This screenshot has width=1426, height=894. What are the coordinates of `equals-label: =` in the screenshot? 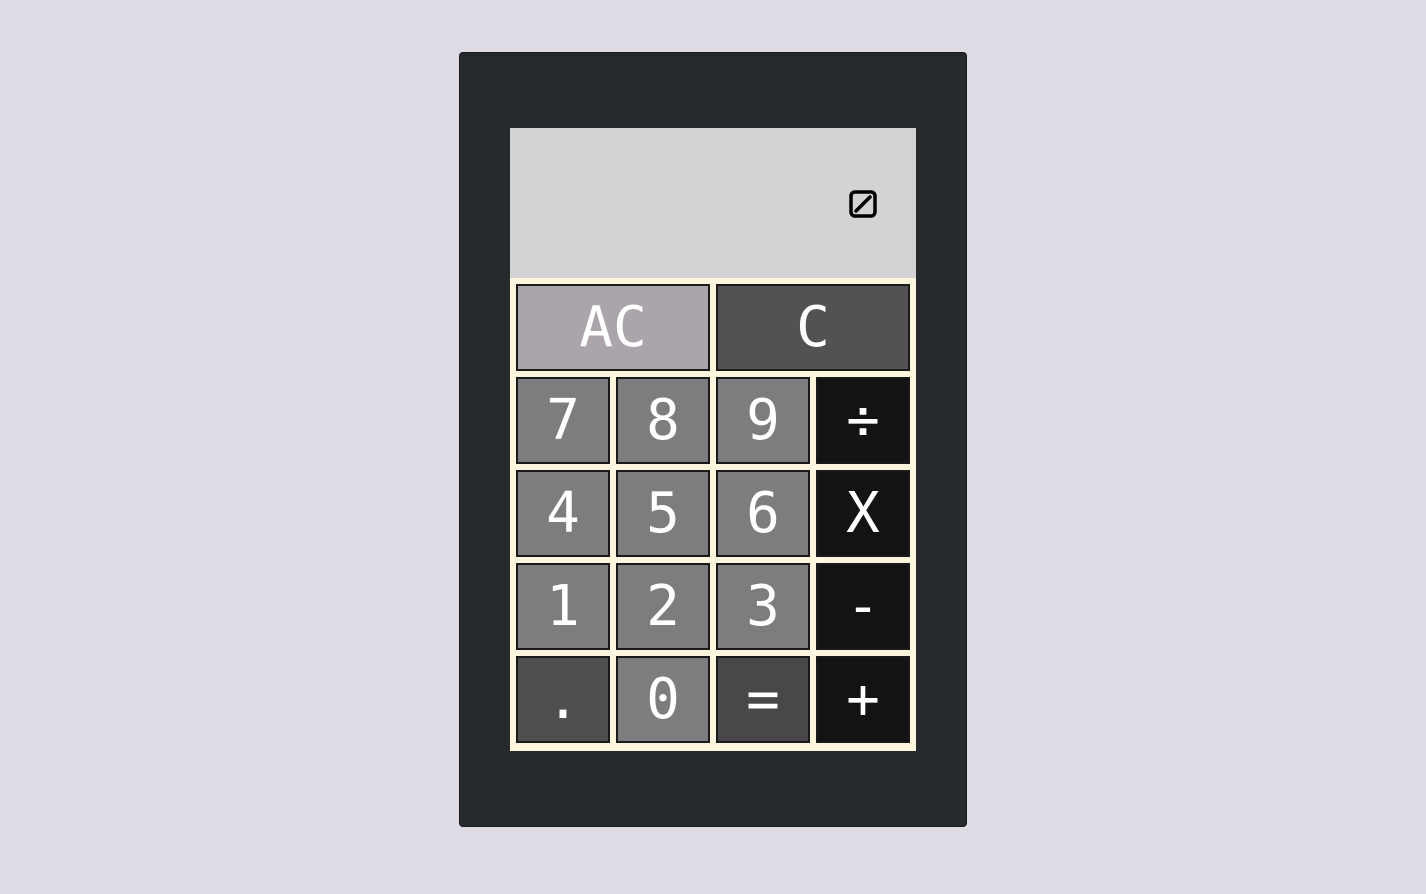 It's located at (763, 699).